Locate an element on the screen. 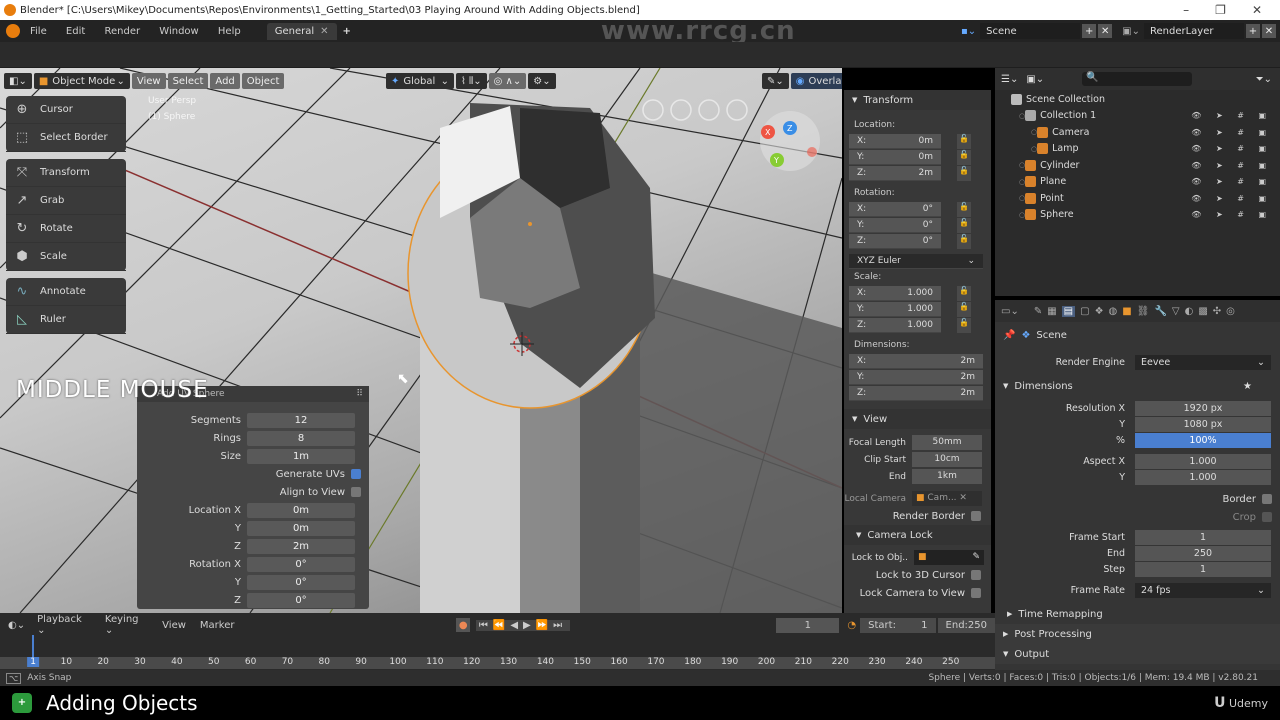 This screenshot has height=720, width=1280. camera-lock-section-header: ▼ Camera Lock is located at coordinates (917, 535).